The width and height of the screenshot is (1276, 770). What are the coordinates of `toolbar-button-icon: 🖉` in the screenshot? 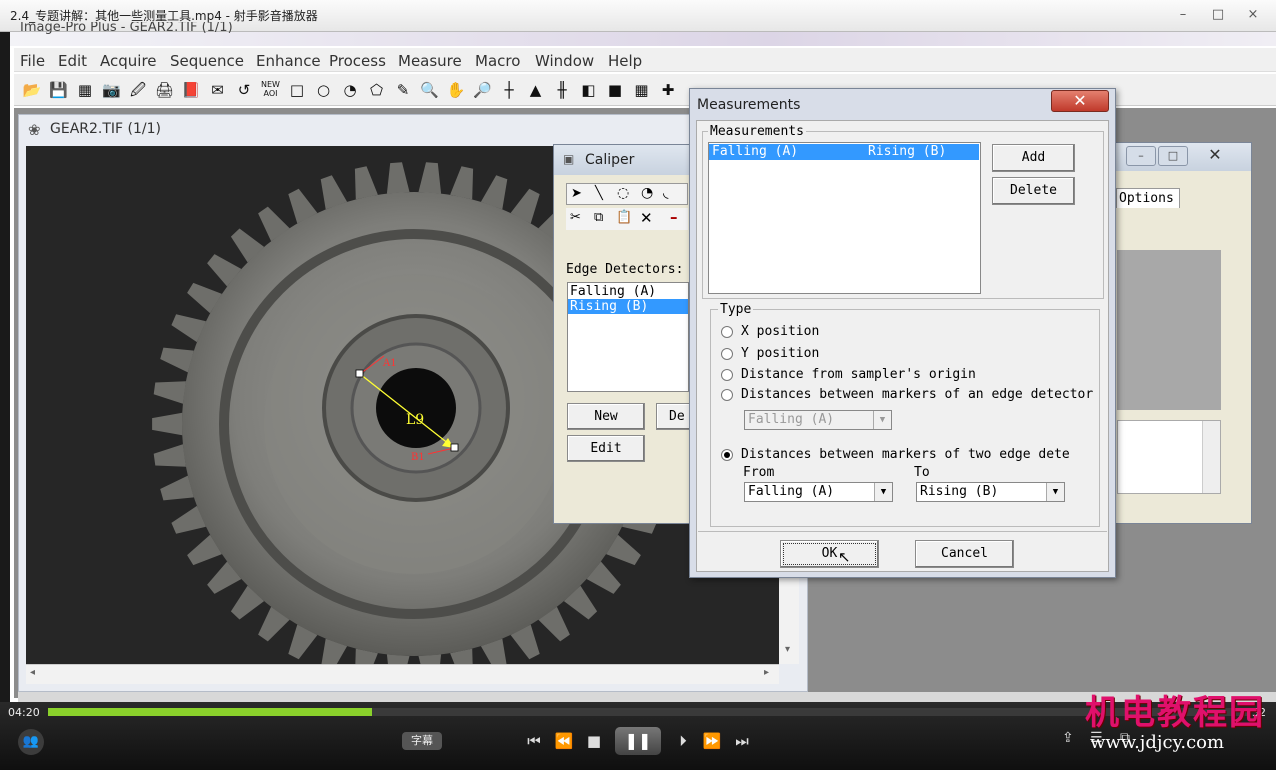 It's located at (138, 90).